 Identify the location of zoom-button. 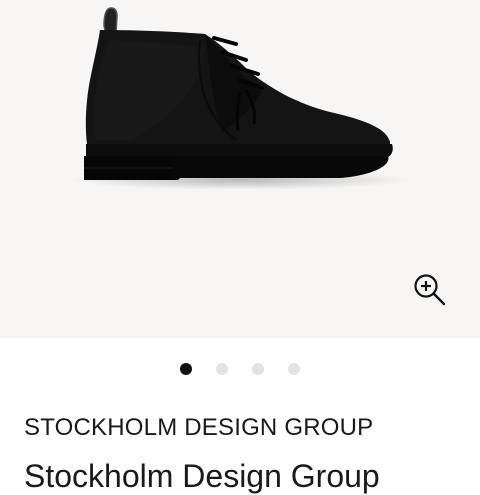
(430, 290).